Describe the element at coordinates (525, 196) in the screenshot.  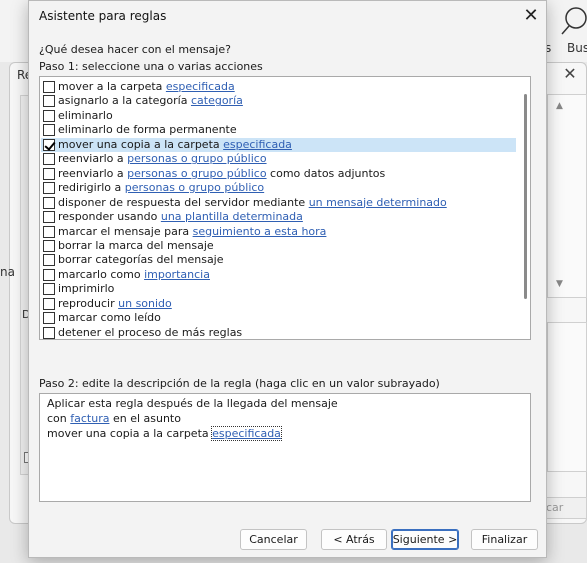
I see `scroll-thumb` at that location.